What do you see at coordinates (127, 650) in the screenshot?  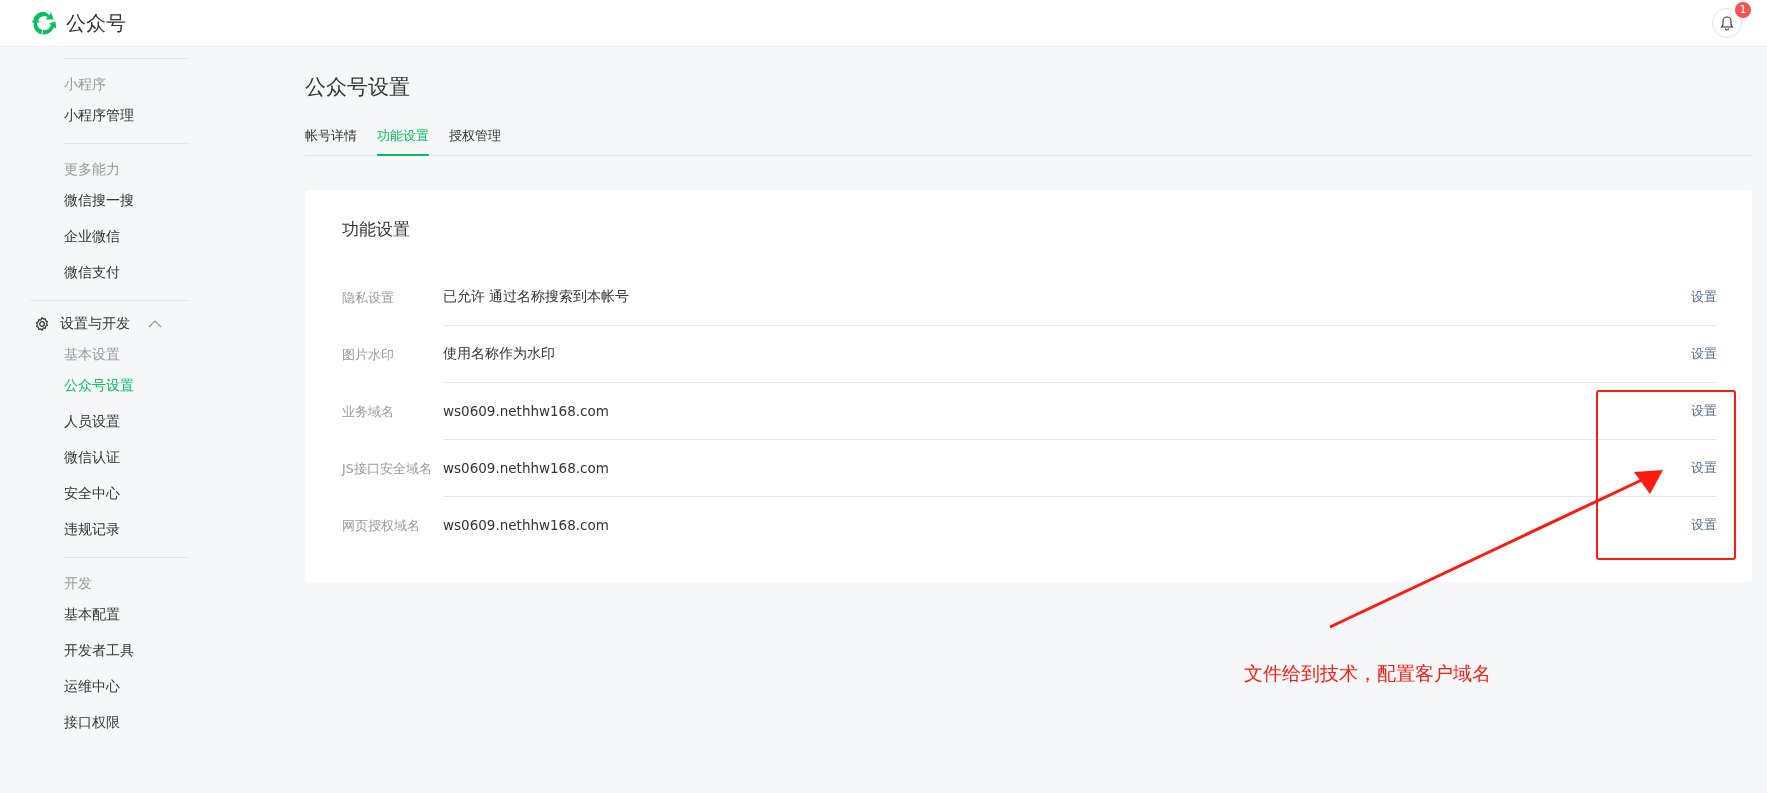 I see `sidebar-item: 开发者工具` at bounding box center [127, 650].